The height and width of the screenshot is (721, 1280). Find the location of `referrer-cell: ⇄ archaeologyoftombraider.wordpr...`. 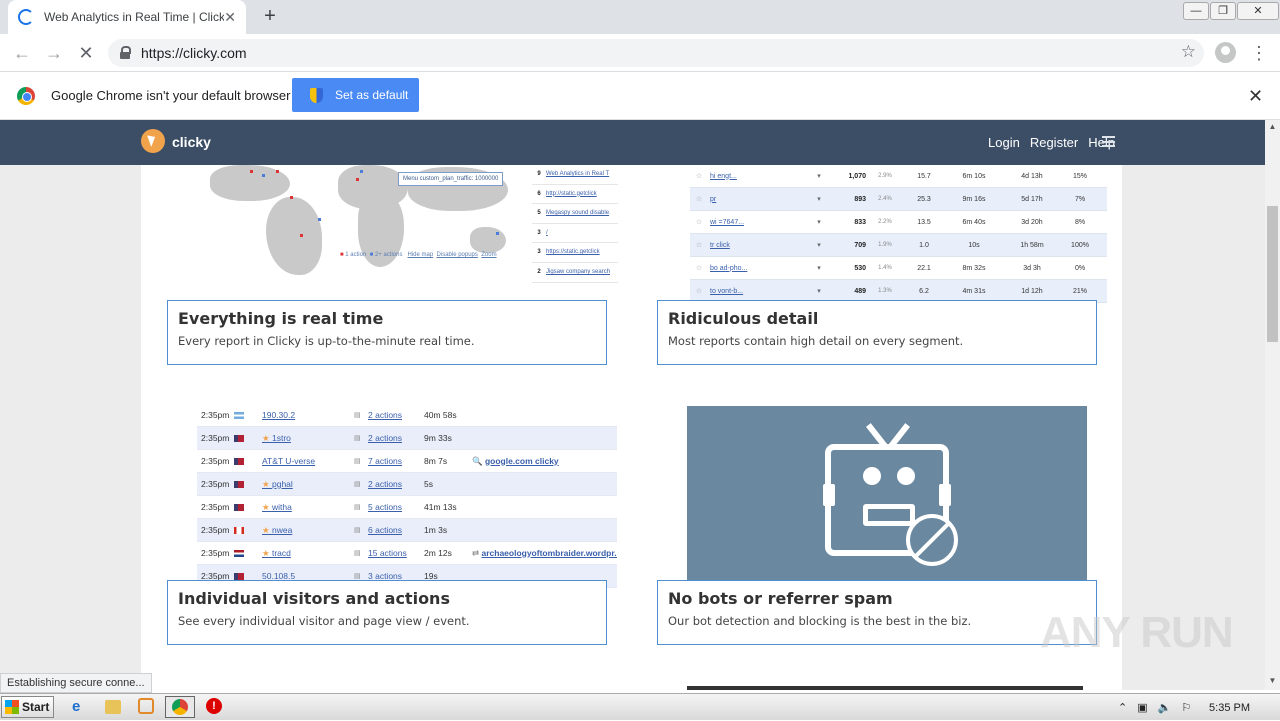

referrer-cell: ⇄ archaeologyoftombraider.wordpr... is located at coordinates (544, 553).